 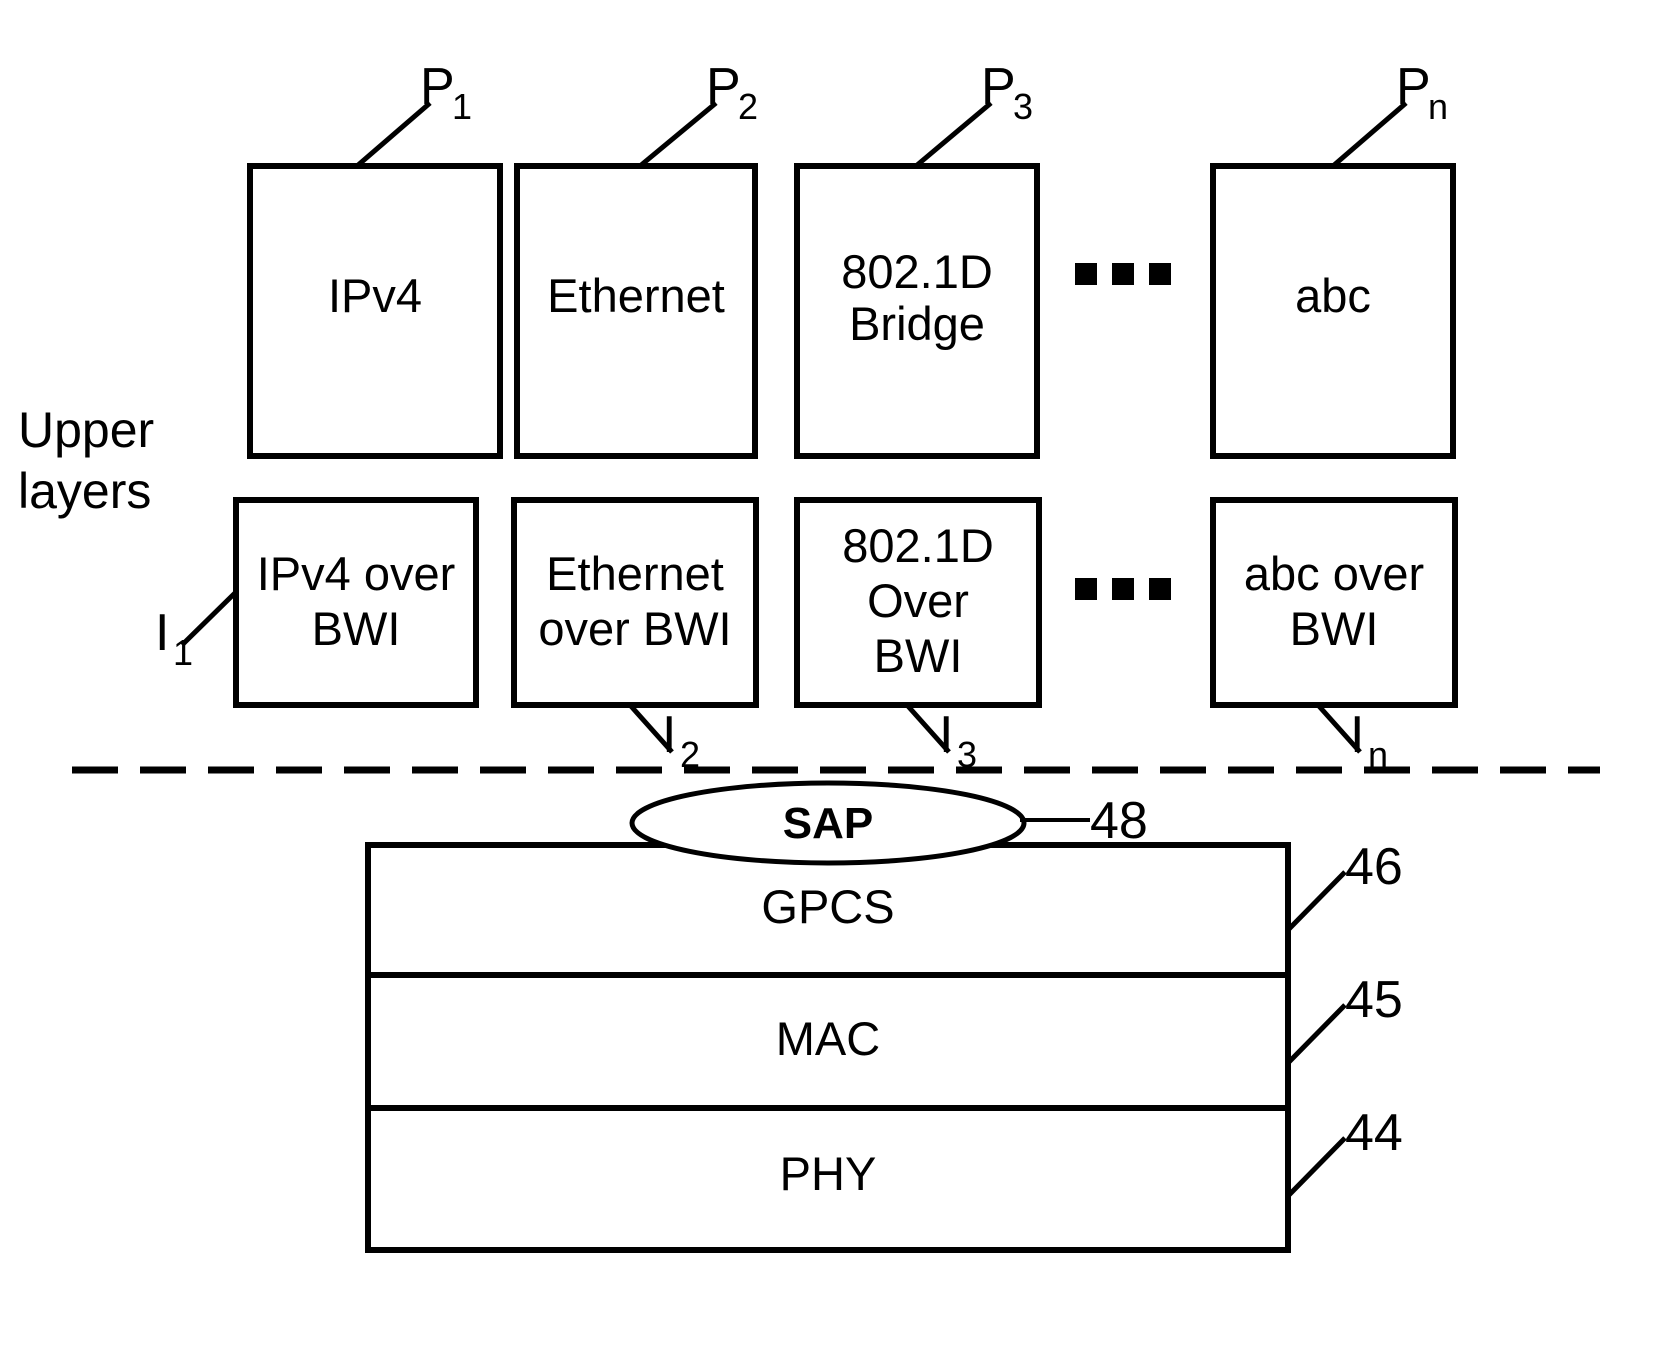 I want to click on protocol-box-p1: IPv4, so click(x=375, y=311).